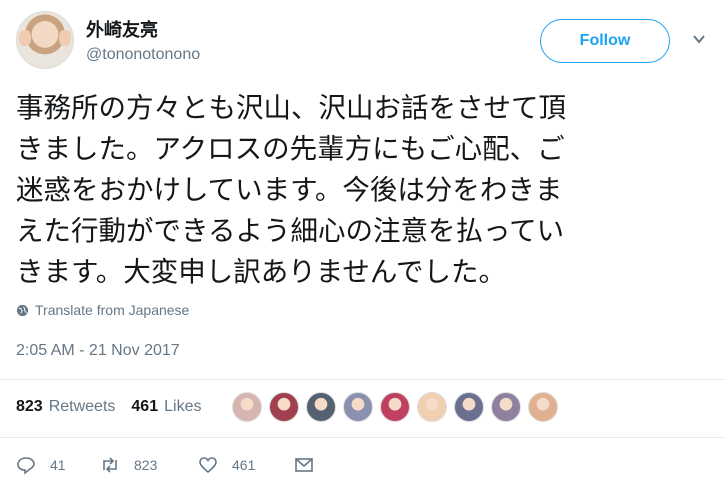 This screenshot has height=491, width=726. I want to click on display-name: 外崎友亮, so click(122, 29).